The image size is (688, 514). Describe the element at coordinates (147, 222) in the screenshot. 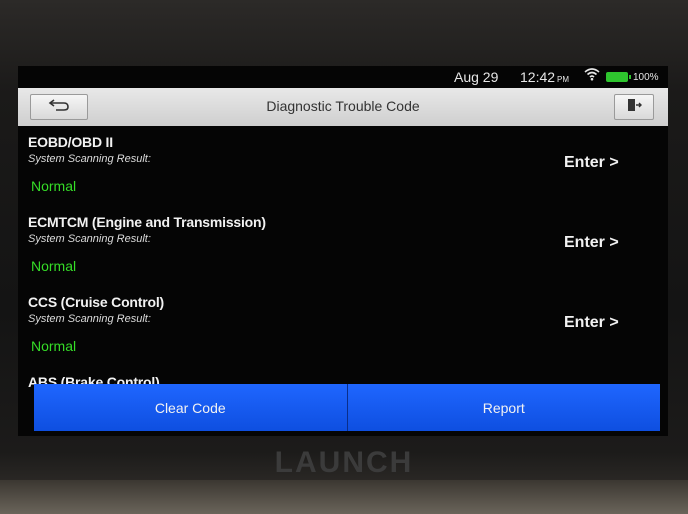

I see `system-name: ECMTCM (Engine and Transmission)` at that location.